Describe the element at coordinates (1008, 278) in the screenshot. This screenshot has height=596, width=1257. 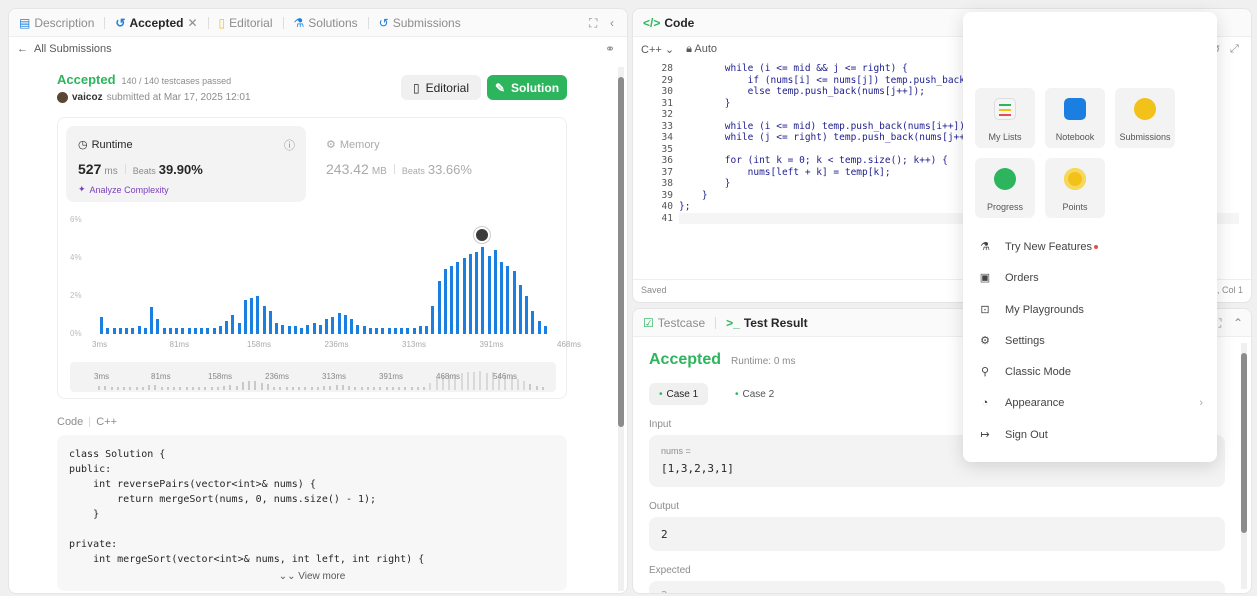
I see `menu-orders: ▣ Orders` at that location.